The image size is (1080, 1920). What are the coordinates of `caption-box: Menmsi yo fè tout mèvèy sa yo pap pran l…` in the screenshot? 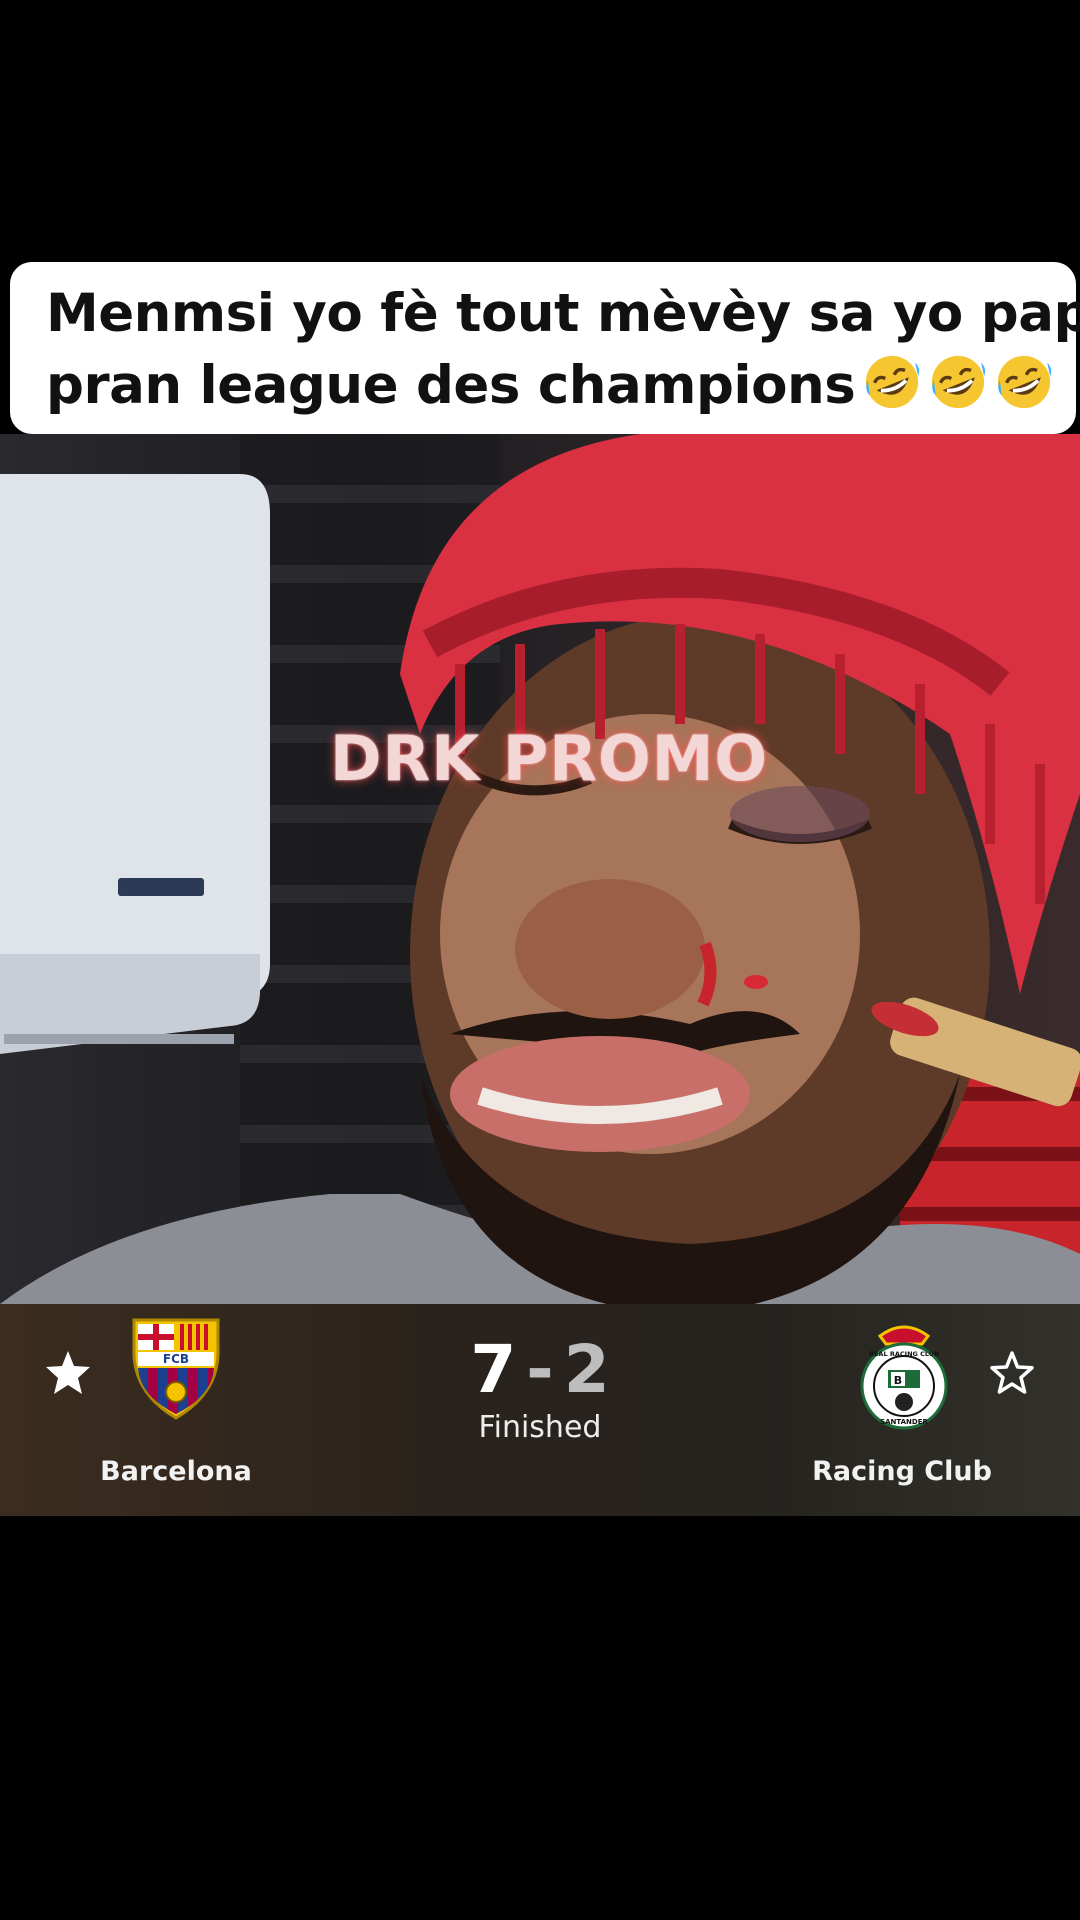 It's located at (545, 348).